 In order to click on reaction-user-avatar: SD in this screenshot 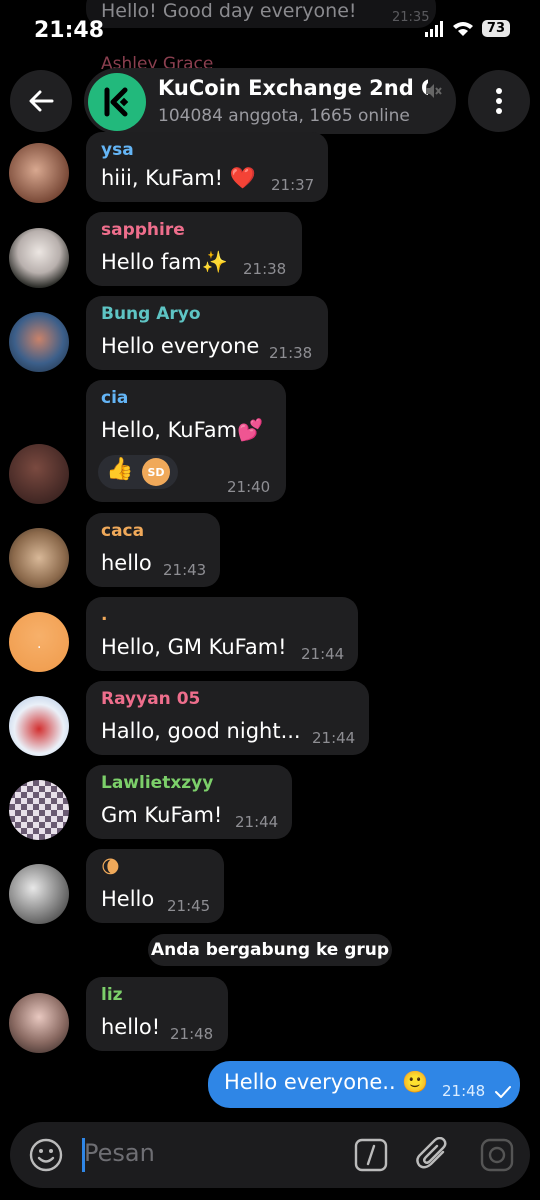, I will do `click(156, 472)`.